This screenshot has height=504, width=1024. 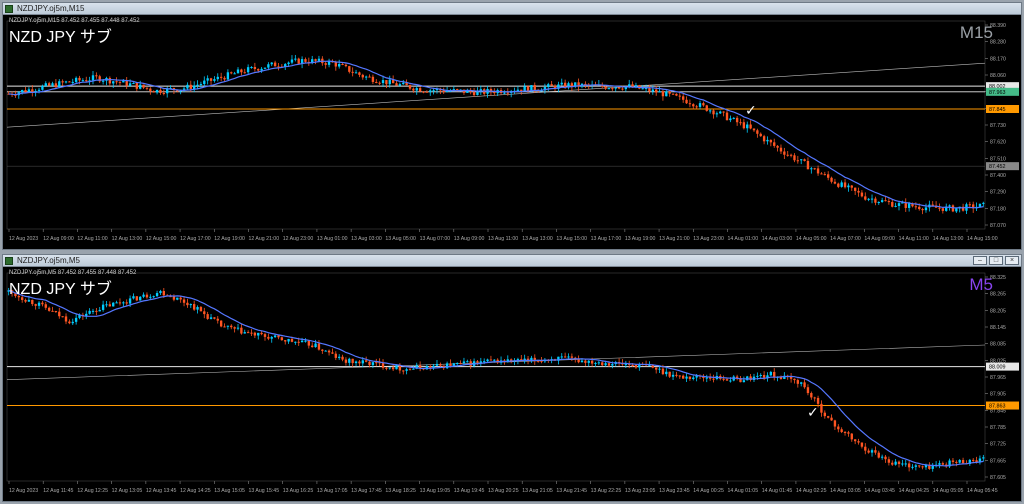 I want to click on x-tick-label: 12 Aug 13:05, so click(x=127, y=491).